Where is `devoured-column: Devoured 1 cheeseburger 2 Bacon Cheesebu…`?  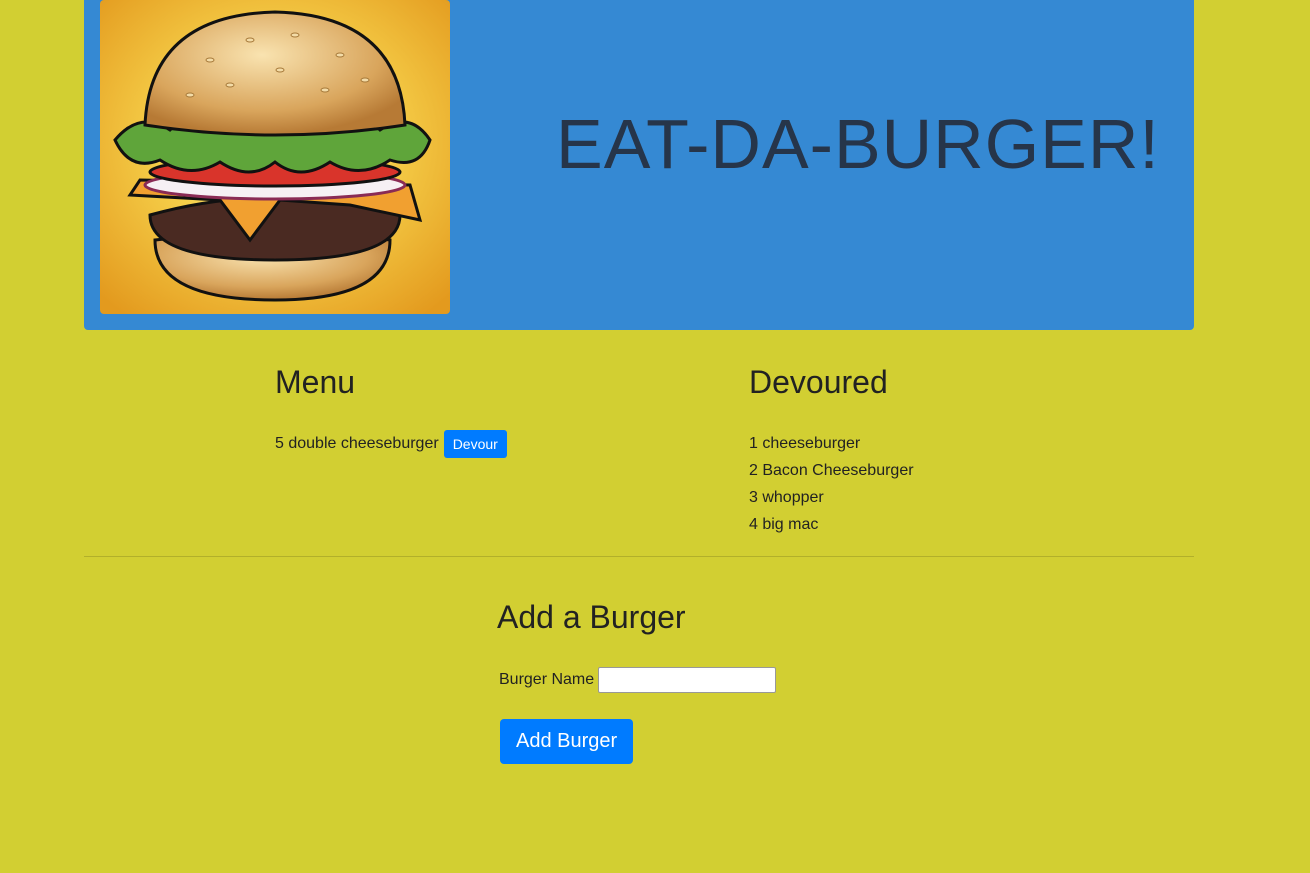 devoured-column: Devoured 1 cheeseburger 2 Bacon Cheesebu… is located at coordinates (949, 448).